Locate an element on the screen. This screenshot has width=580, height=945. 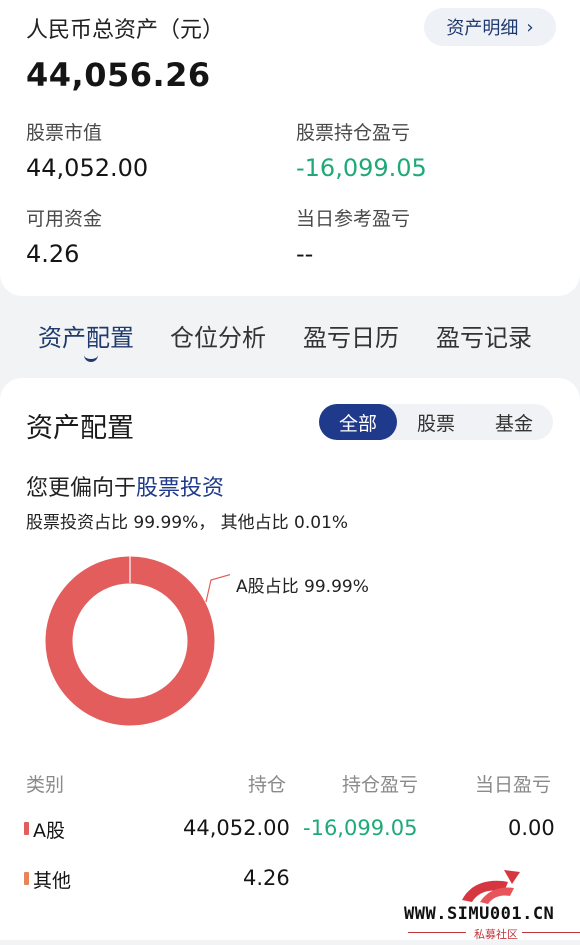
header-holding: 持仓 is located at coordinates (267, 785).